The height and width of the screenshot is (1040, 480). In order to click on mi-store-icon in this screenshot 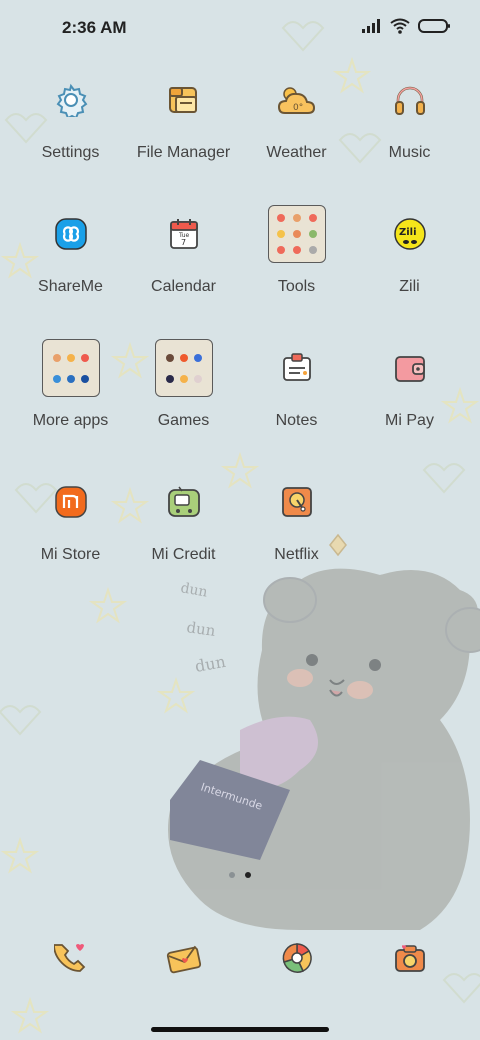, I will do `click(71, 502)`.